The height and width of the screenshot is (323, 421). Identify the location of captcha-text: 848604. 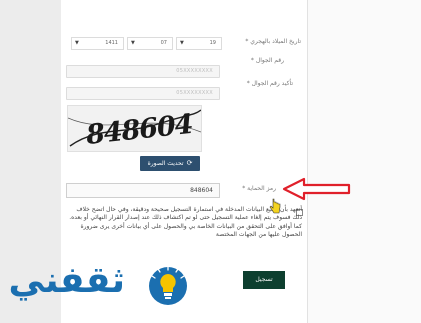
(139, 130).